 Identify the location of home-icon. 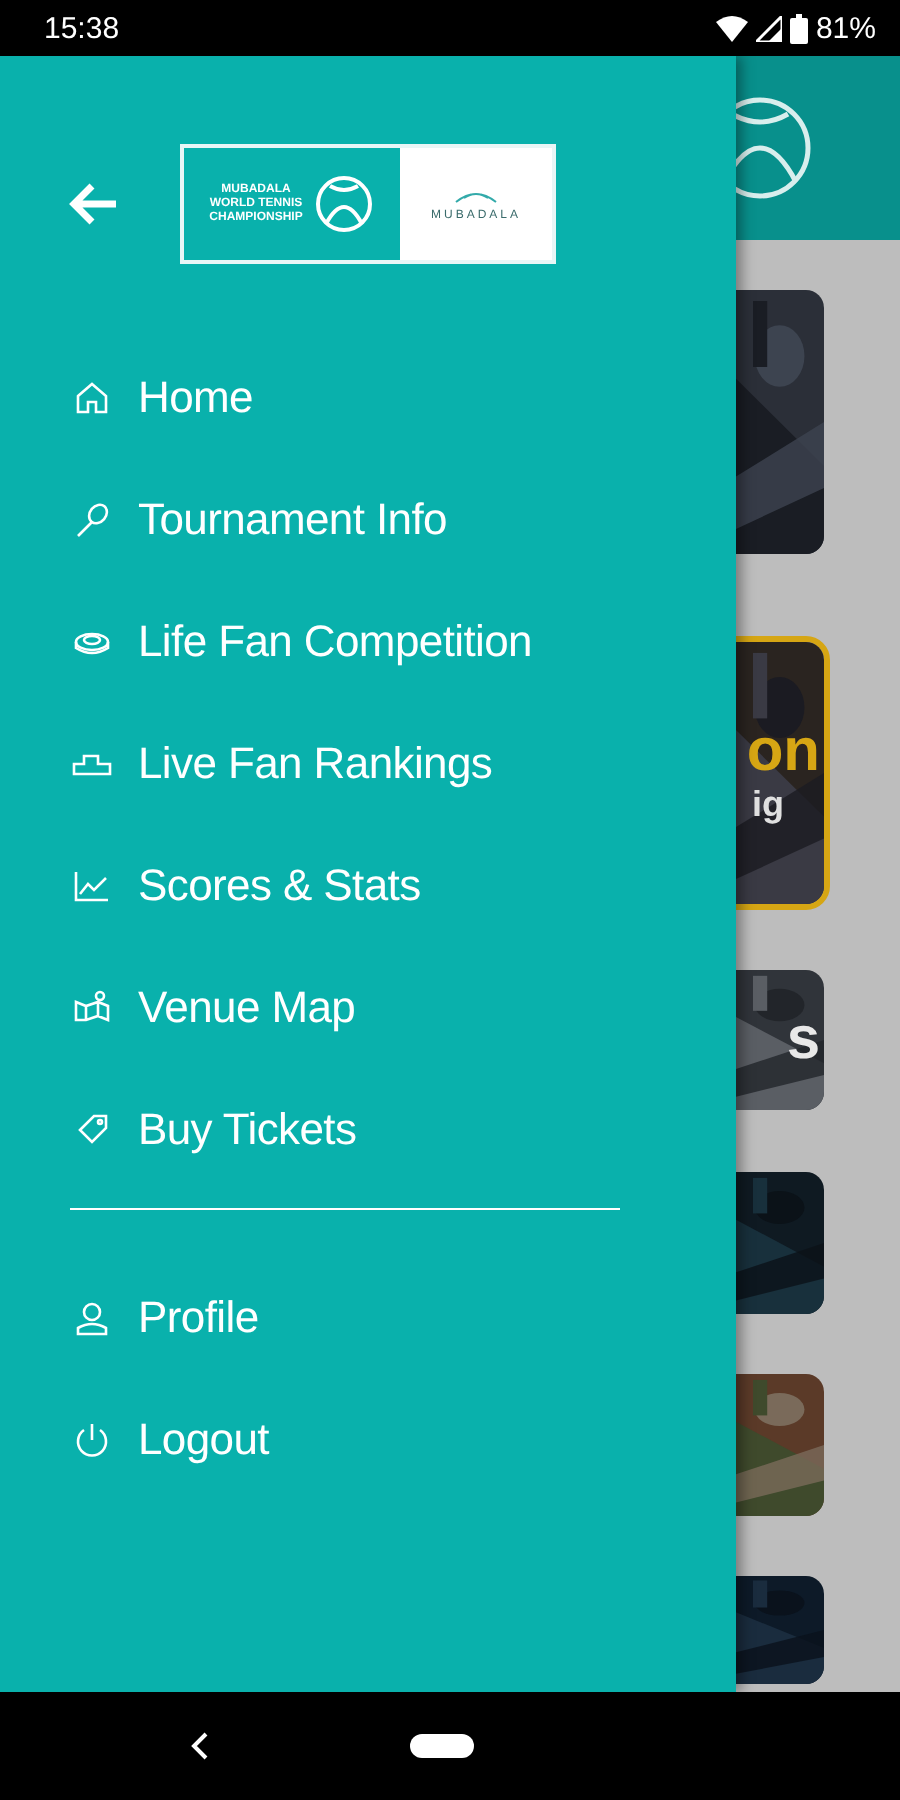
(92, 397).